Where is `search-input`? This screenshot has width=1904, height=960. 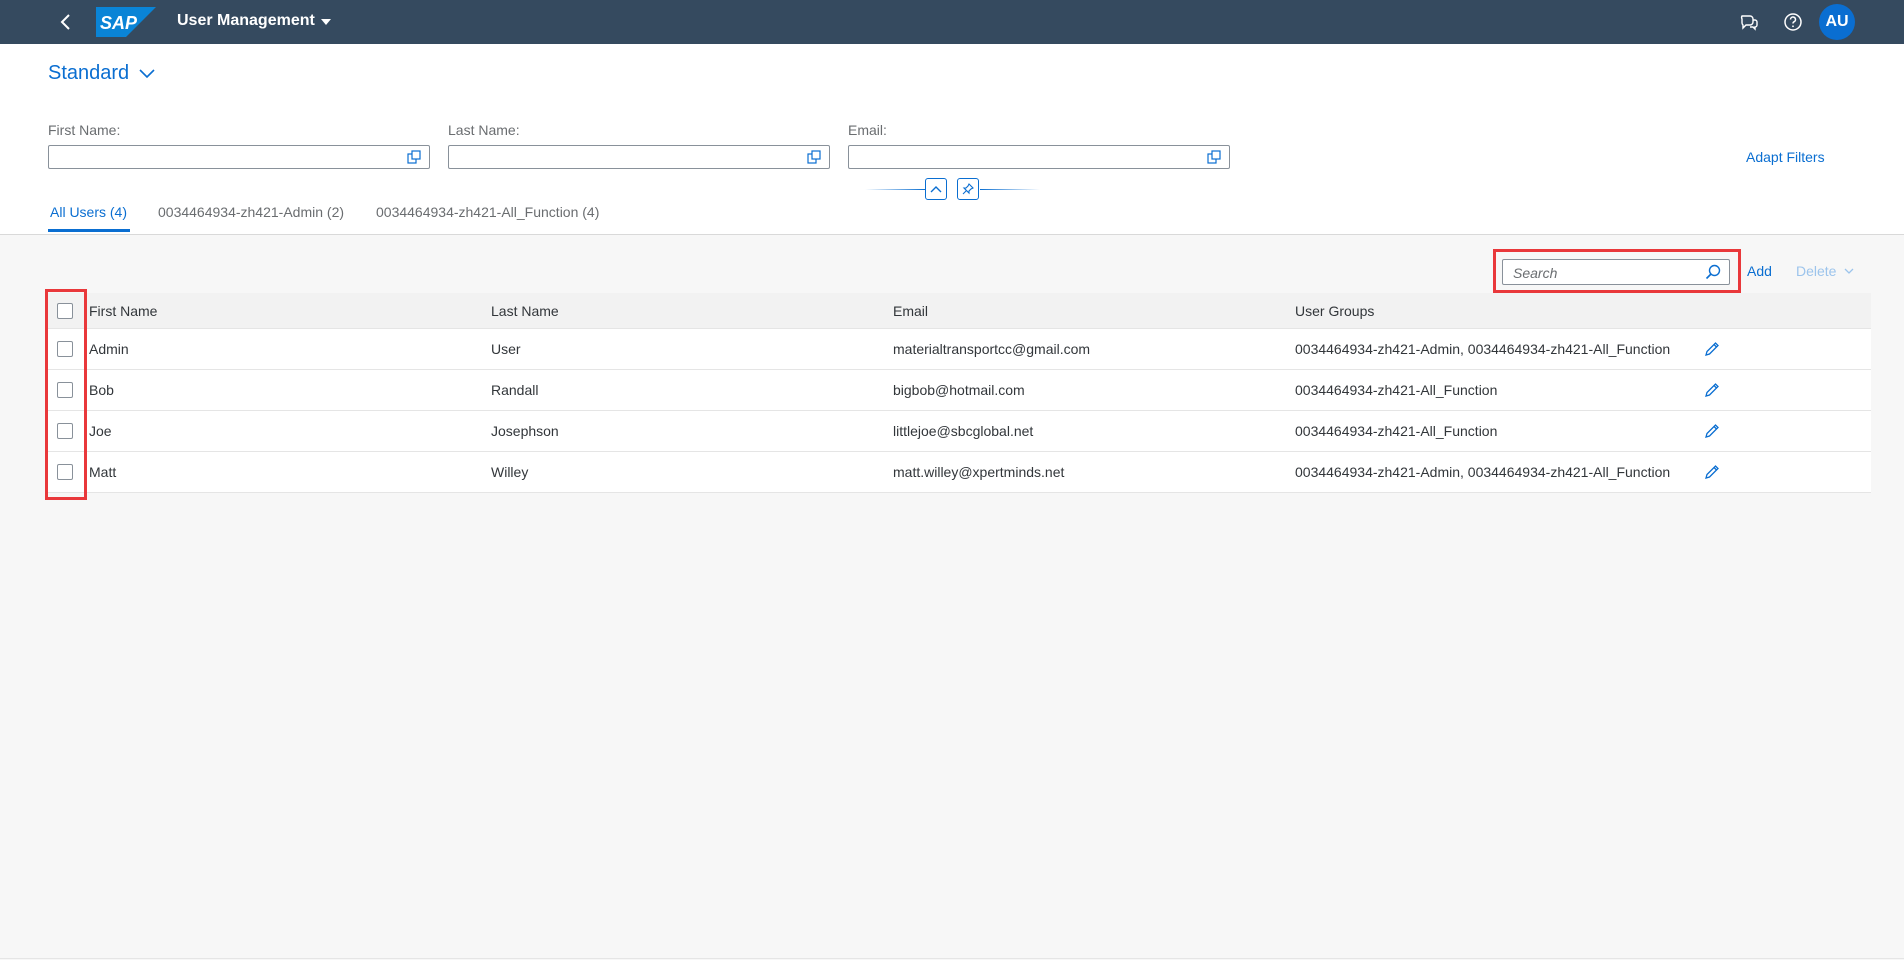 search-input is located at coordinates (1608, 273).